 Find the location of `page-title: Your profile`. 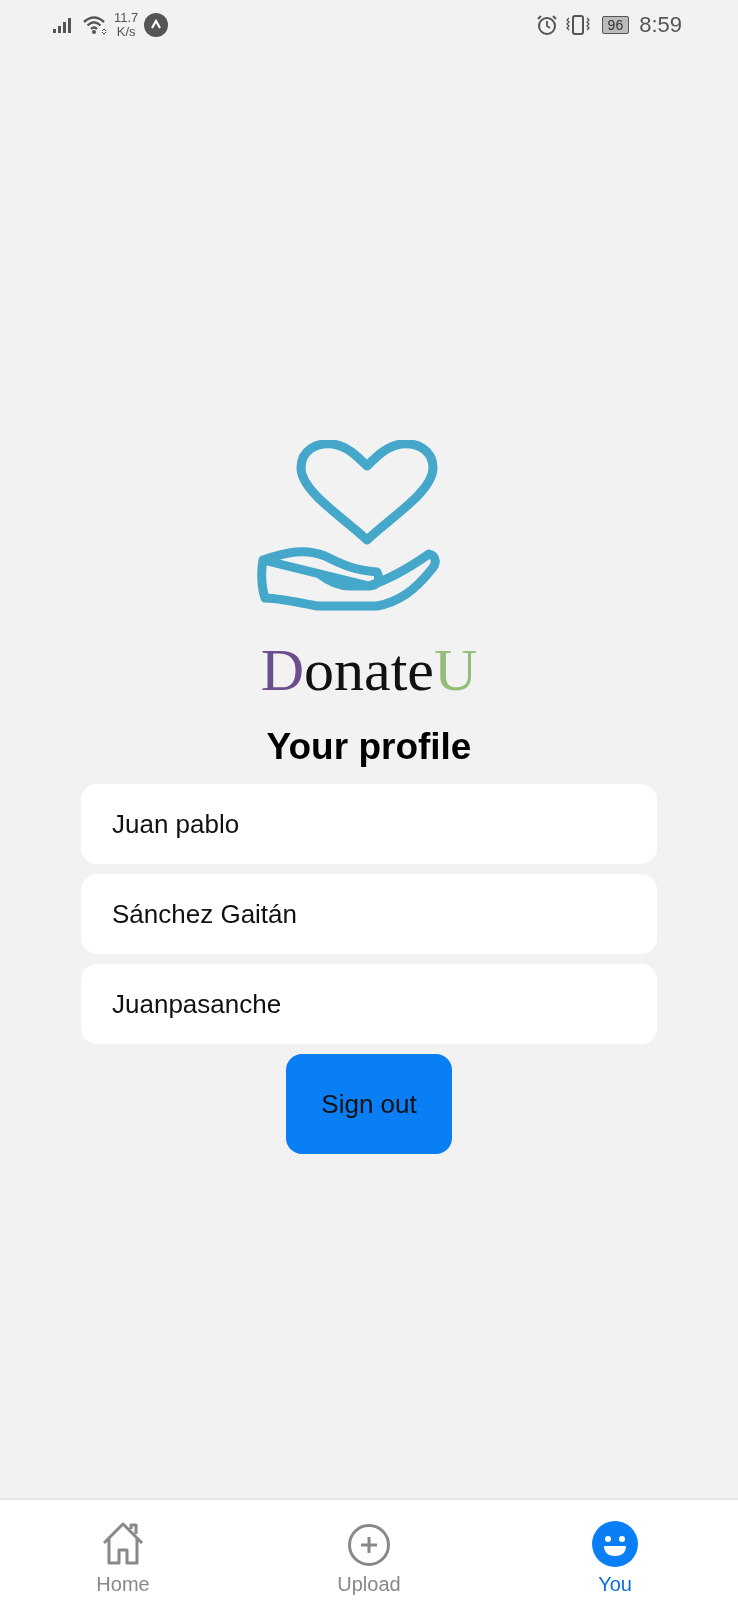

page-title: Your profile is located at coordinates (369, 747).